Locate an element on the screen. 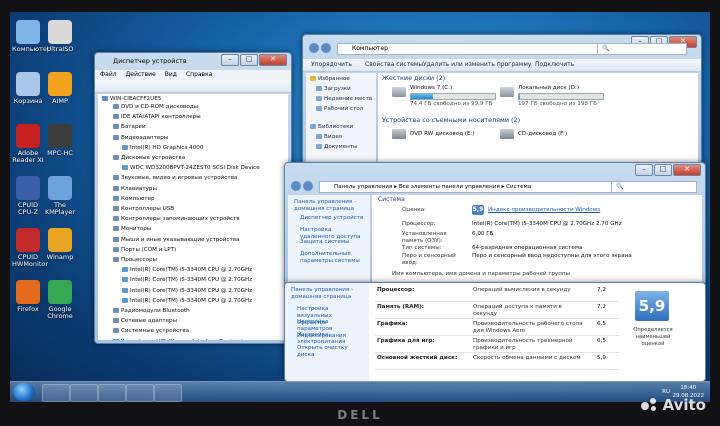  task-link: Диспетчер устройств is located at coordinates (333, 218).